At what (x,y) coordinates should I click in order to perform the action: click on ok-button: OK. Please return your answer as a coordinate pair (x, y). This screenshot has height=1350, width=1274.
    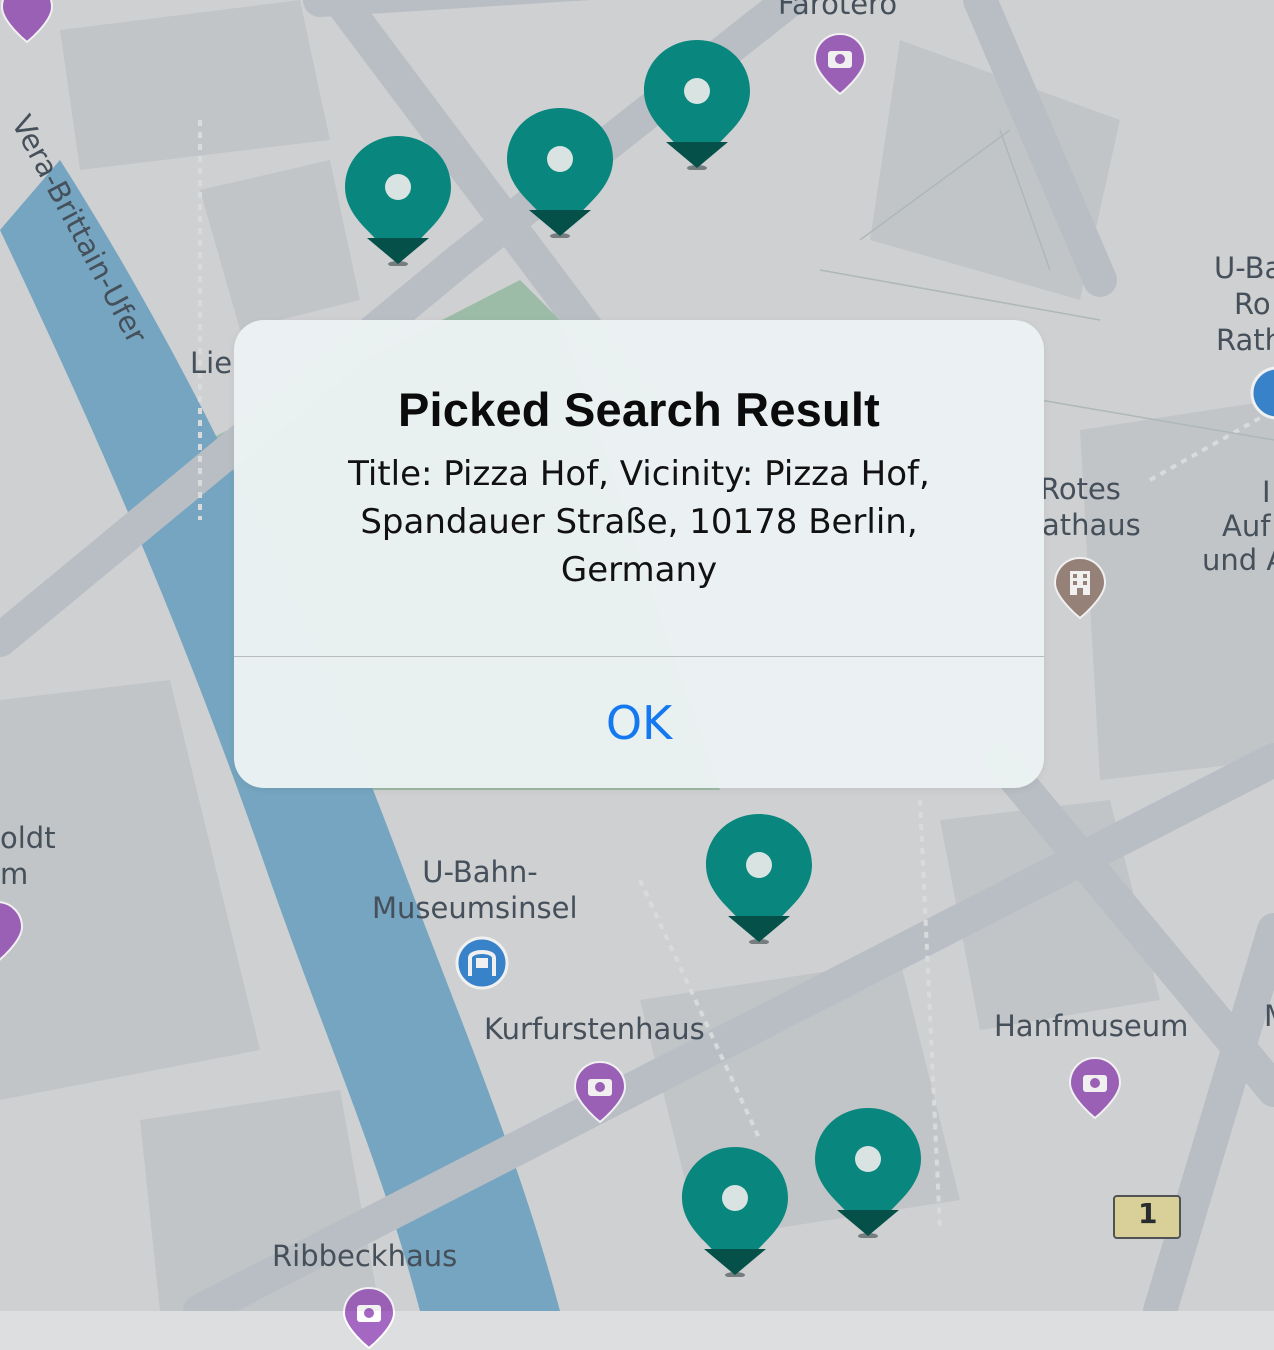
    Looking at the image, I should click on (639, 722).